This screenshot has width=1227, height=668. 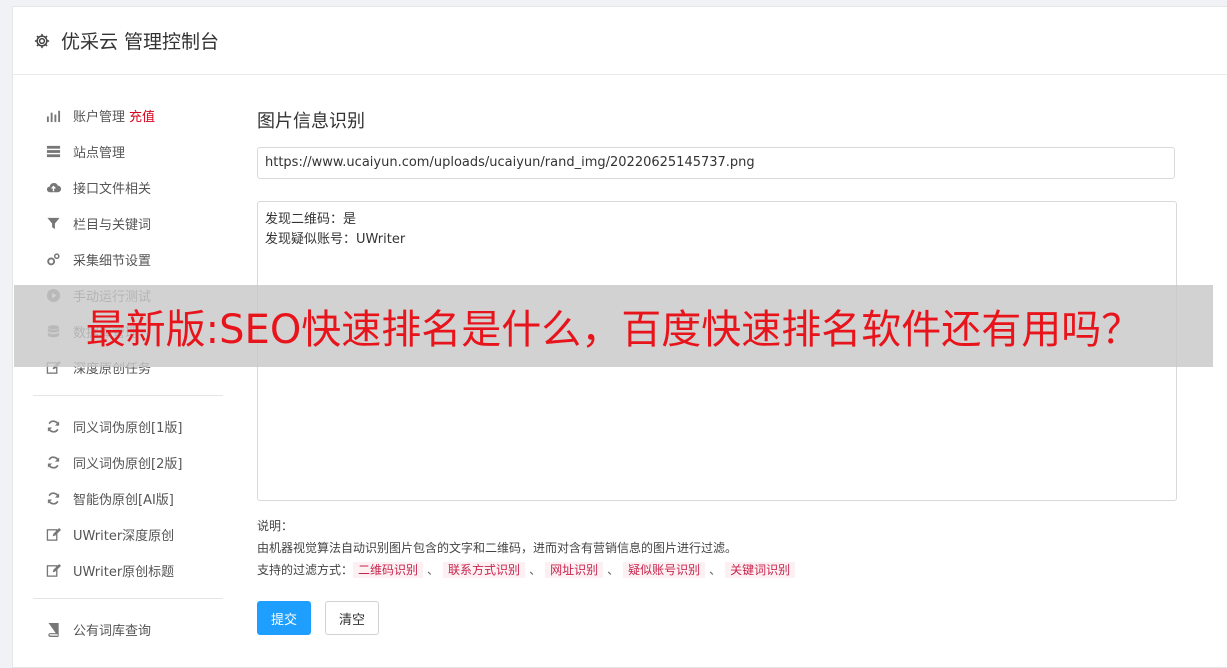 What do you see at coordinates (53, 187) in the screenshot?
I see `cloud-upload-icon` at bounding box center [53, 187].